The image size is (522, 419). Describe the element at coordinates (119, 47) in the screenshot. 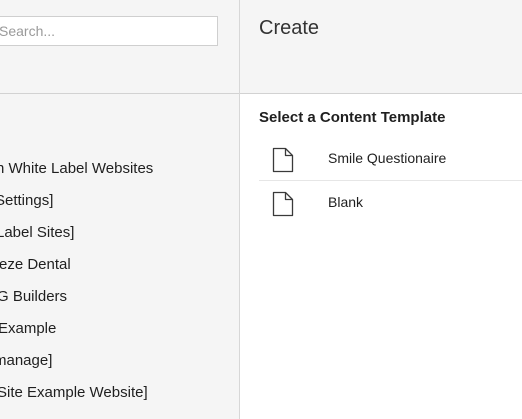

I see `tree-header` at that location.